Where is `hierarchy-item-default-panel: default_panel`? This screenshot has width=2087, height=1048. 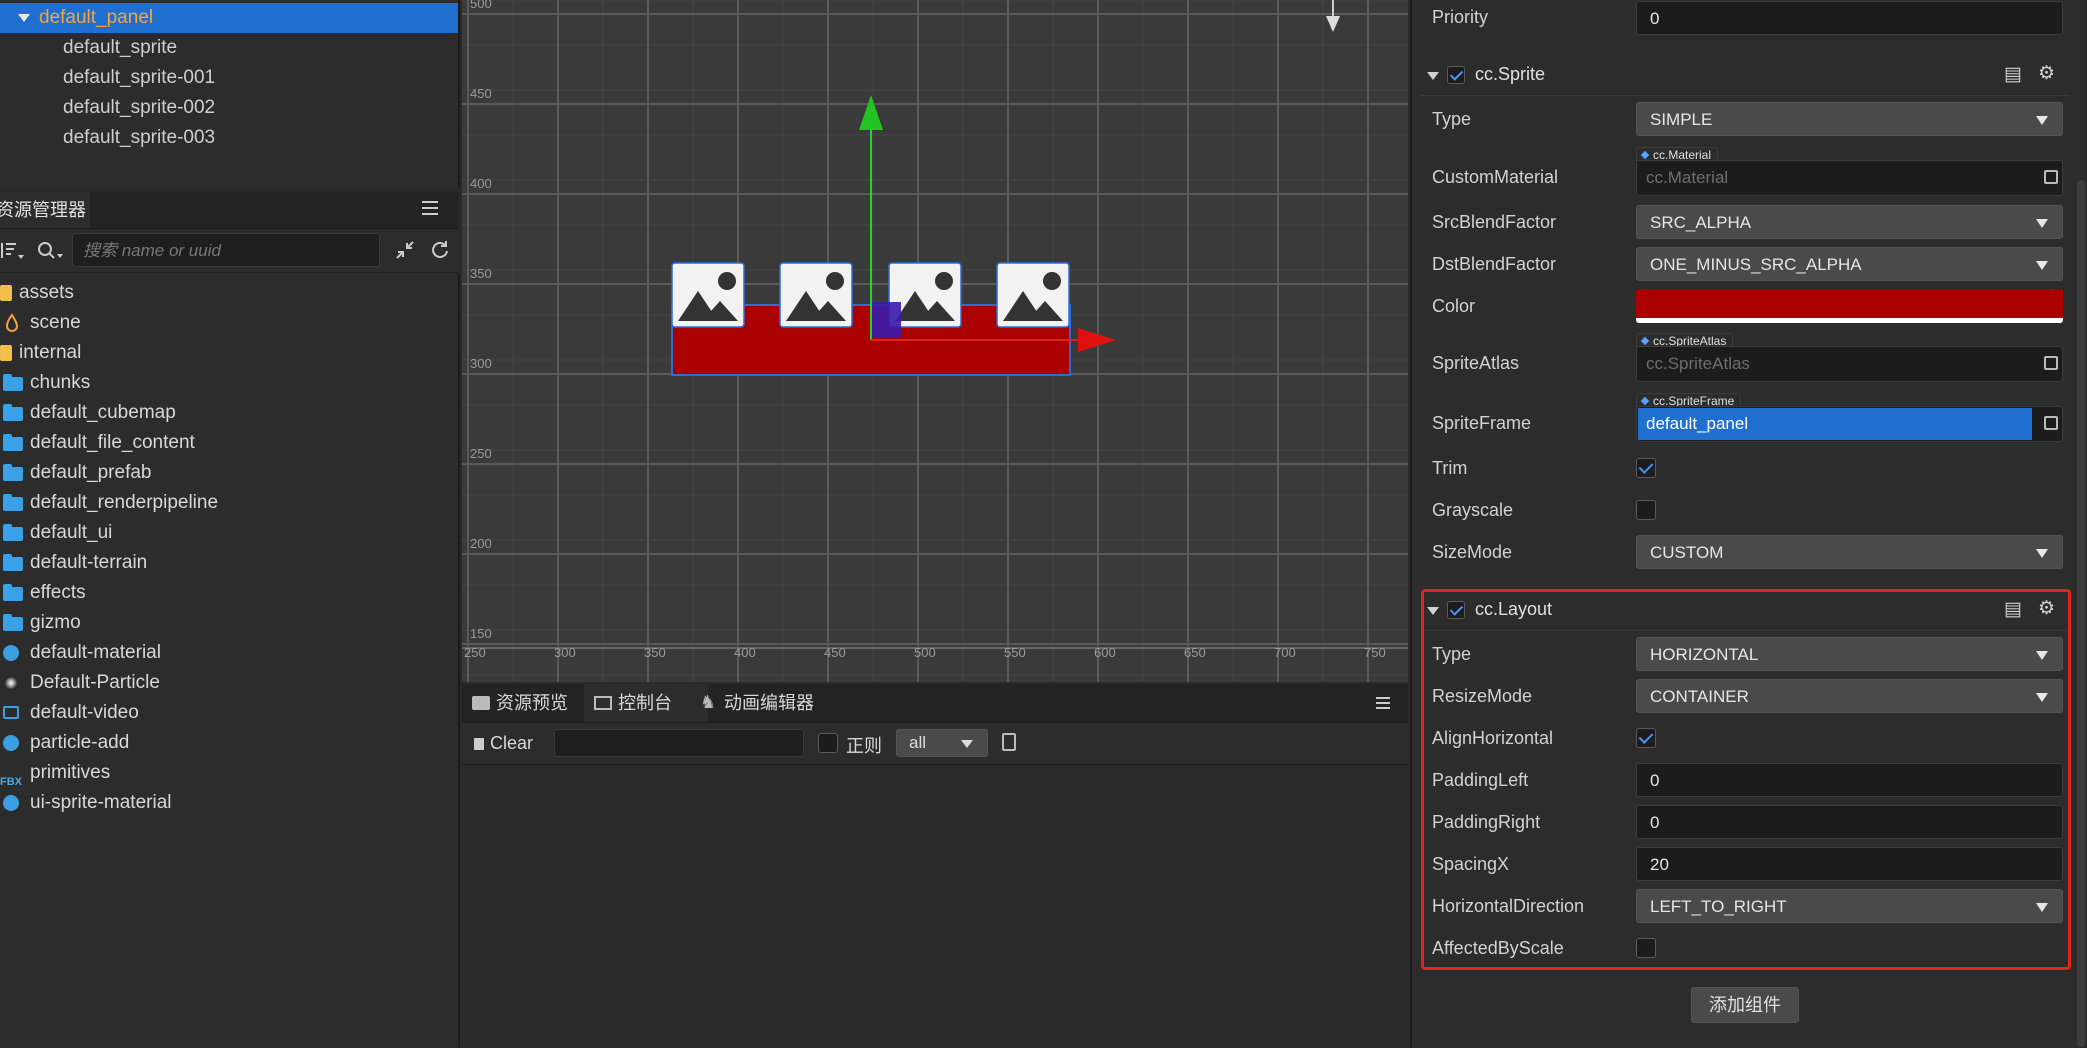
hierarchy-item-default-panel: default_panel is located at coordinates (229, 18).